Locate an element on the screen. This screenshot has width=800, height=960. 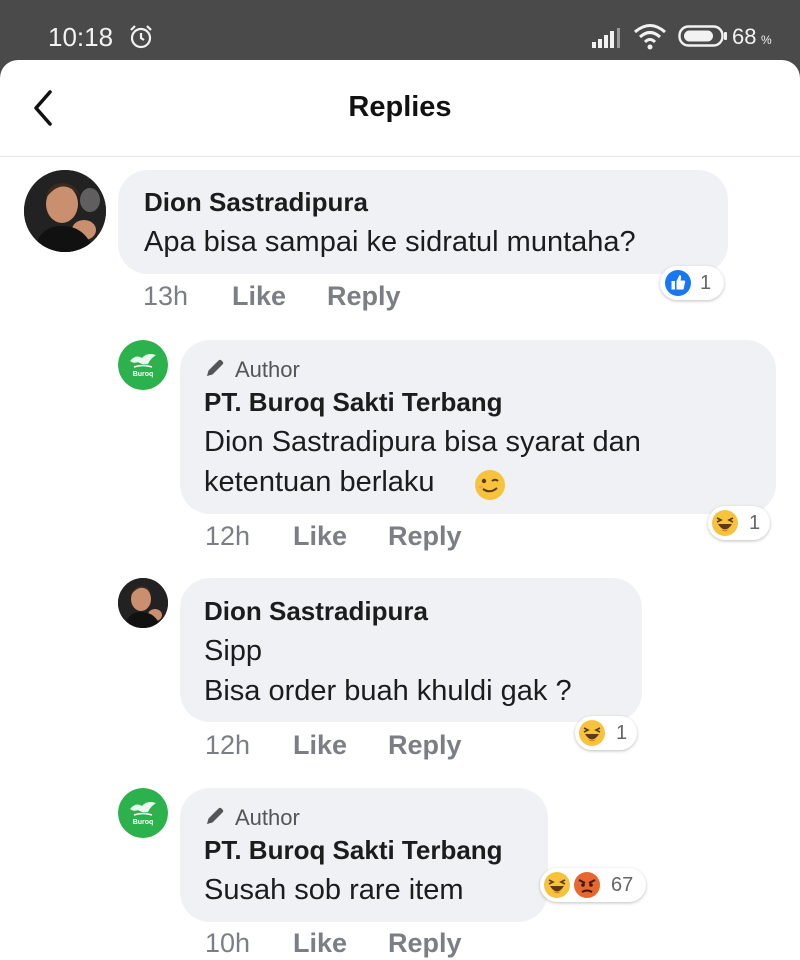
battery-percent: 68 is located at coordinates (744, 36).